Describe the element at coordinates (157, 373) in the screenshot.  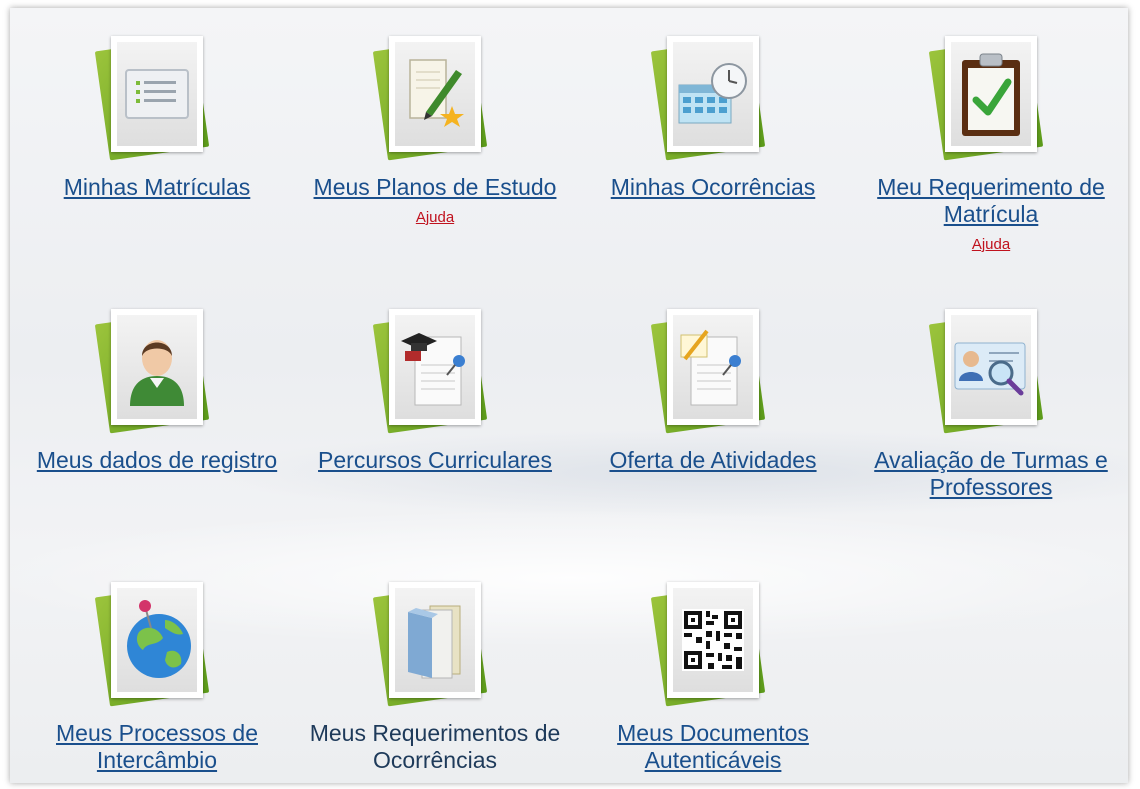
I see `user-avatar-icon` at that location.